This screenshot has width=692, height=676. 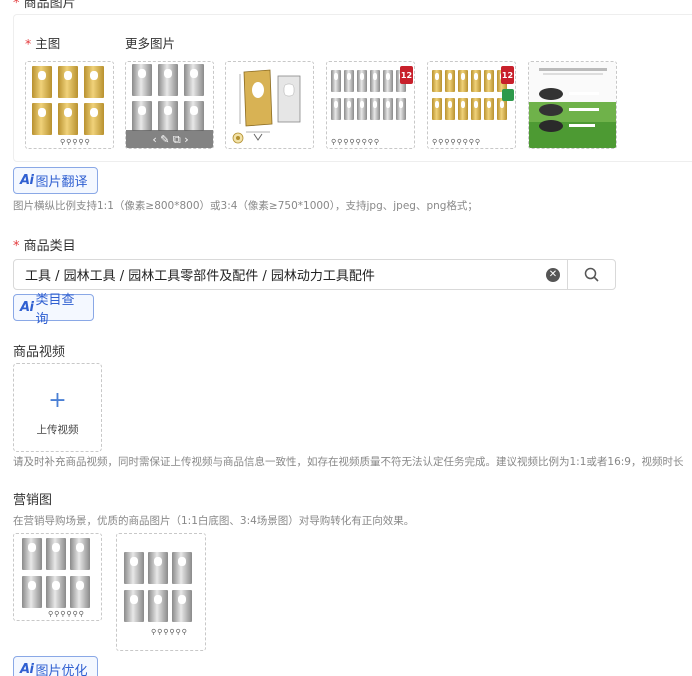 I want to click on silver-12pack-image, so click(x=368, y=95).